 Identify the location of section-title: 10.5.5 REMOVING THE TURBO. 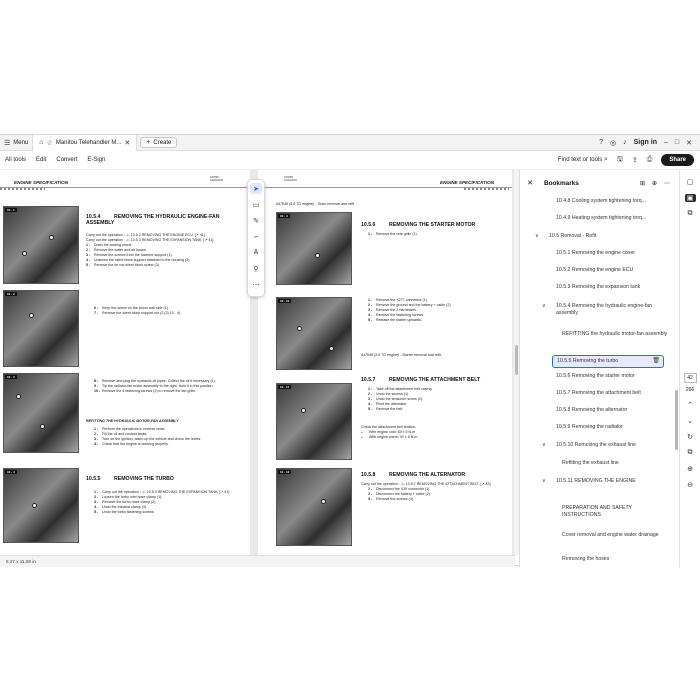
(166, 479).